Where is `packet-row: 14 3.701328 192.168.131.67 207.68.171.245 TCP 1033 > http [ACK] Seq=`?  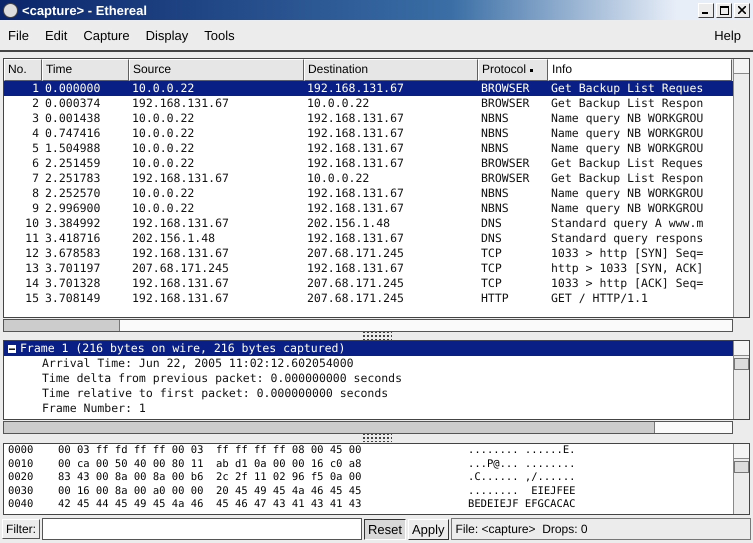 packet-row: 14 3.701328 192.168.131.67 207.68.171.245 TCP 1033 > http [ACK] Seq= is located at coordinates (368, 283).